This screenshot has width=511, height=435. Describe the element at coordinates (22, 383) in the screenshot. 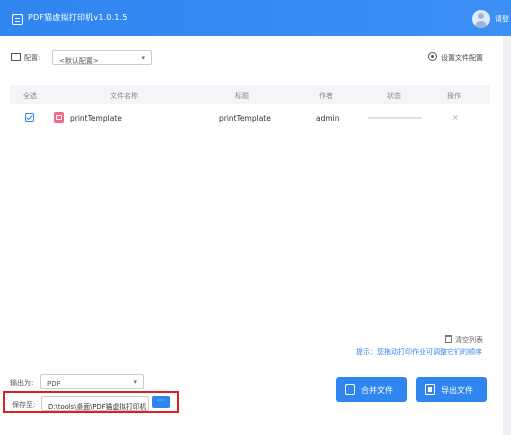

I see `output-label: 输出为:` at that location.